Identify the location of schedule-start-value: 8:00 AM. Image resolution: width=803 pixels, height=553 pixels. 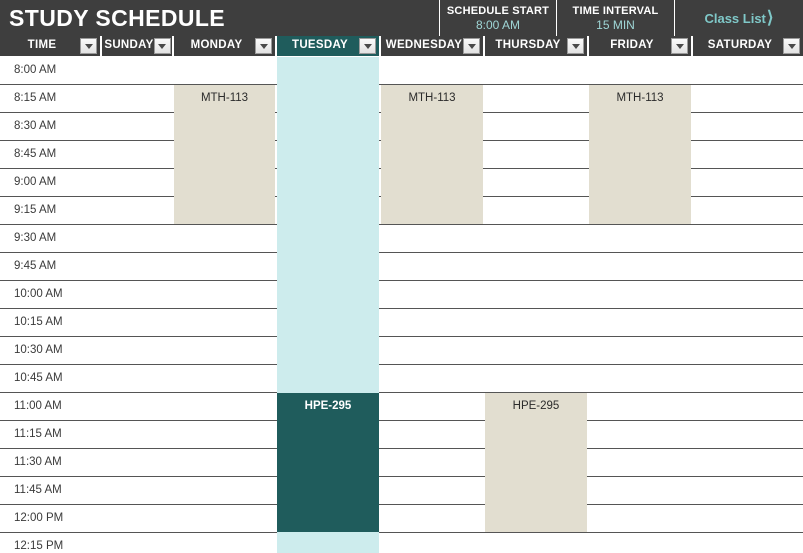
(498, 25).